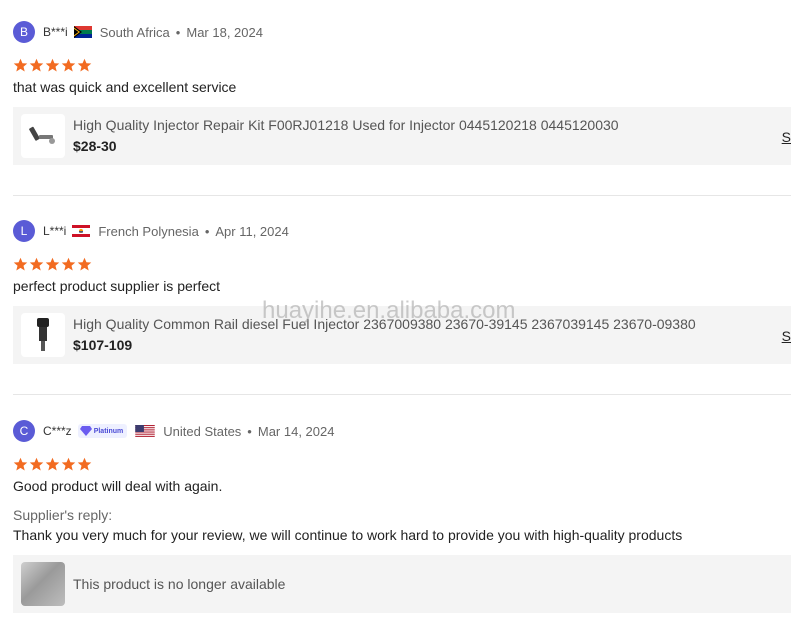 The height and width of the screenshot is (624, 791). What do you see at coordinates (125, 87) in the screenshot?
I see `review-text: that was quick and excellent service` at bounding box center [125, 87].